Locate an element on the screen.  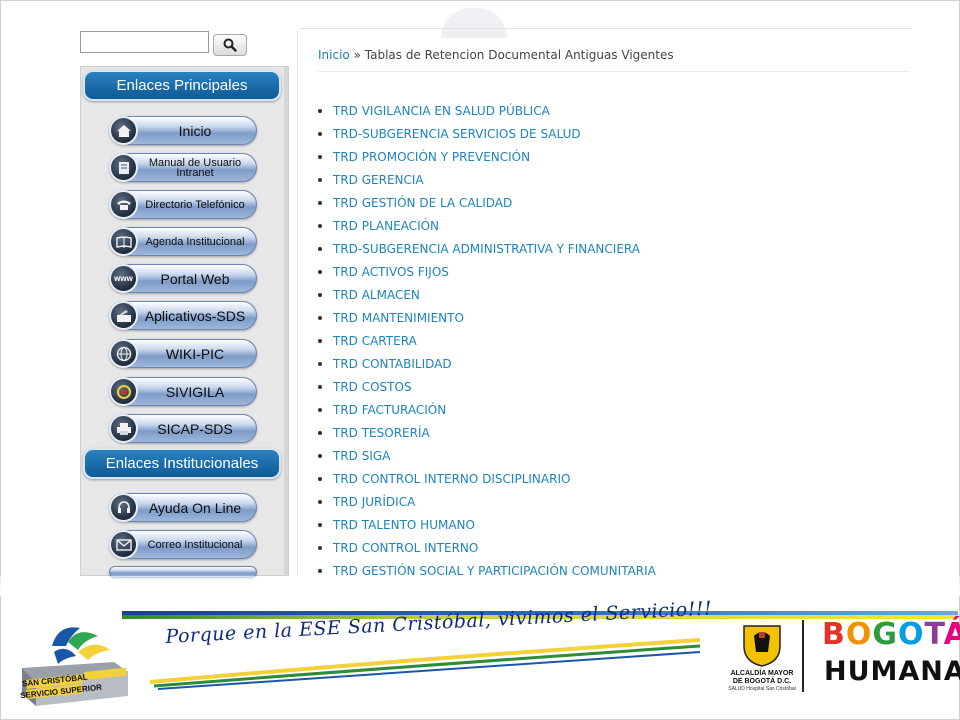
nav-ayuda-online-button: Ayuda On Line is located at coordinates (183, 507).